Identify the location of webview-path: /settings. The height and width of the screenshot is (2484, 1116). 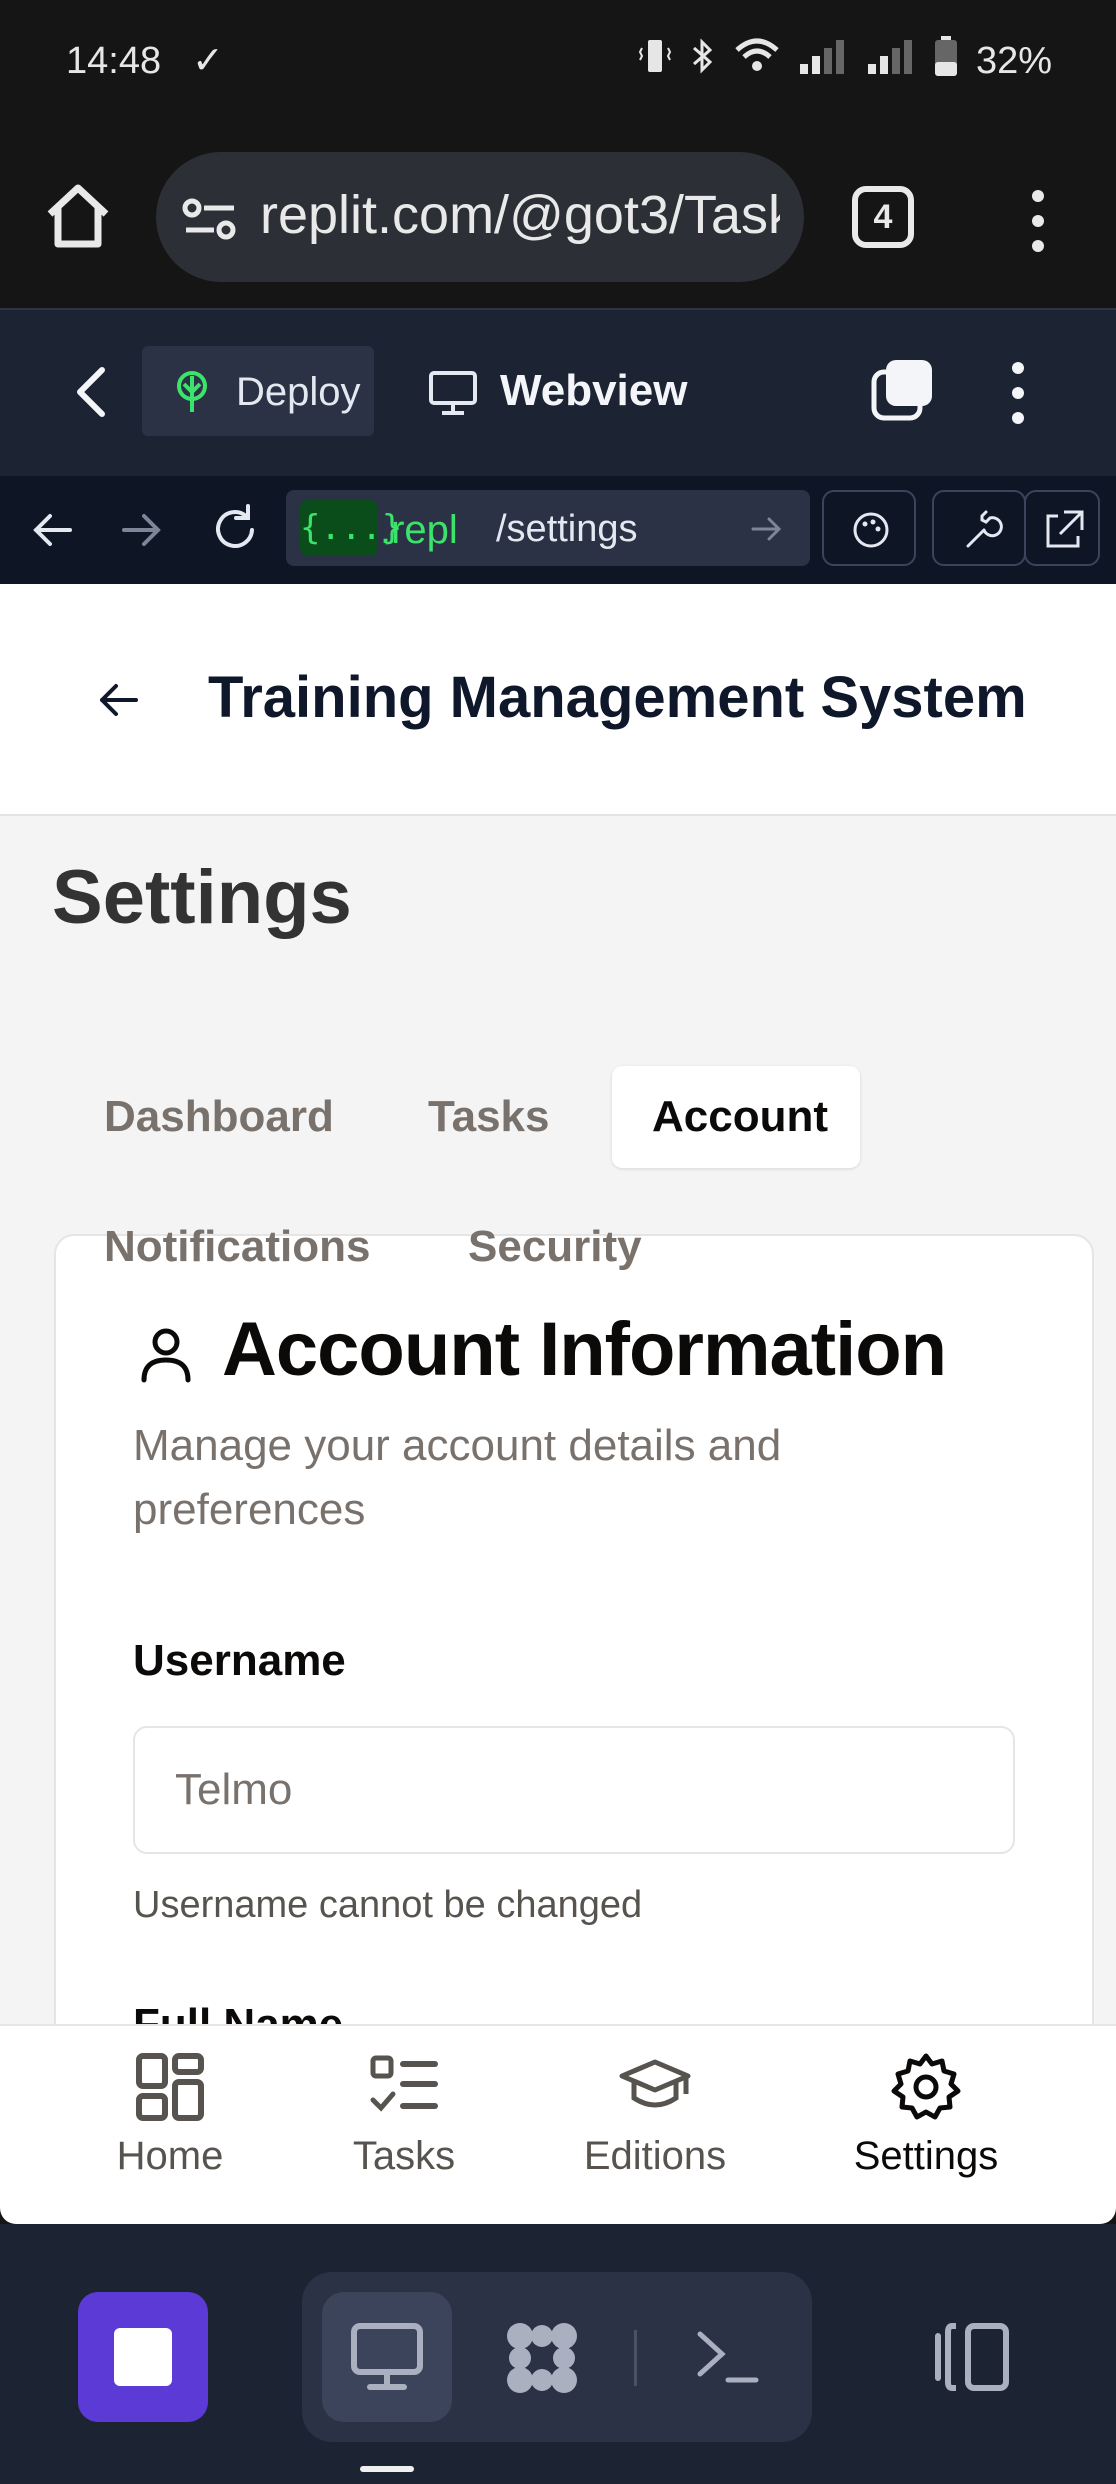
(567, 529).